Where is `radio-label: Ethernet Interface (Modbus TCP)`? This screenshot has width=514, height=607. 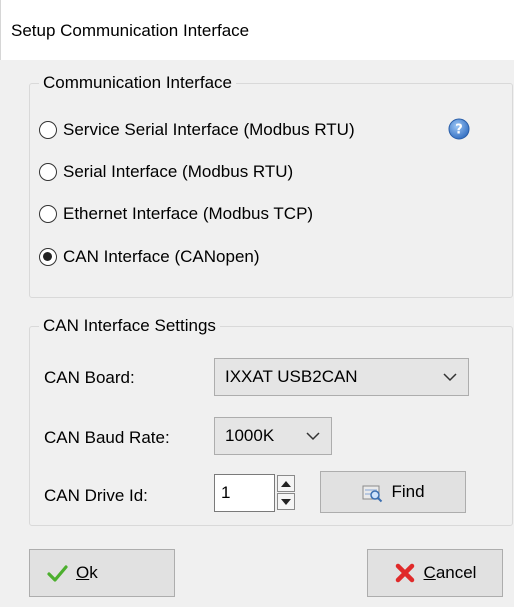
radio-label: Ethernet Interface (Modbus TCP) is located at coordinates (188, 213).